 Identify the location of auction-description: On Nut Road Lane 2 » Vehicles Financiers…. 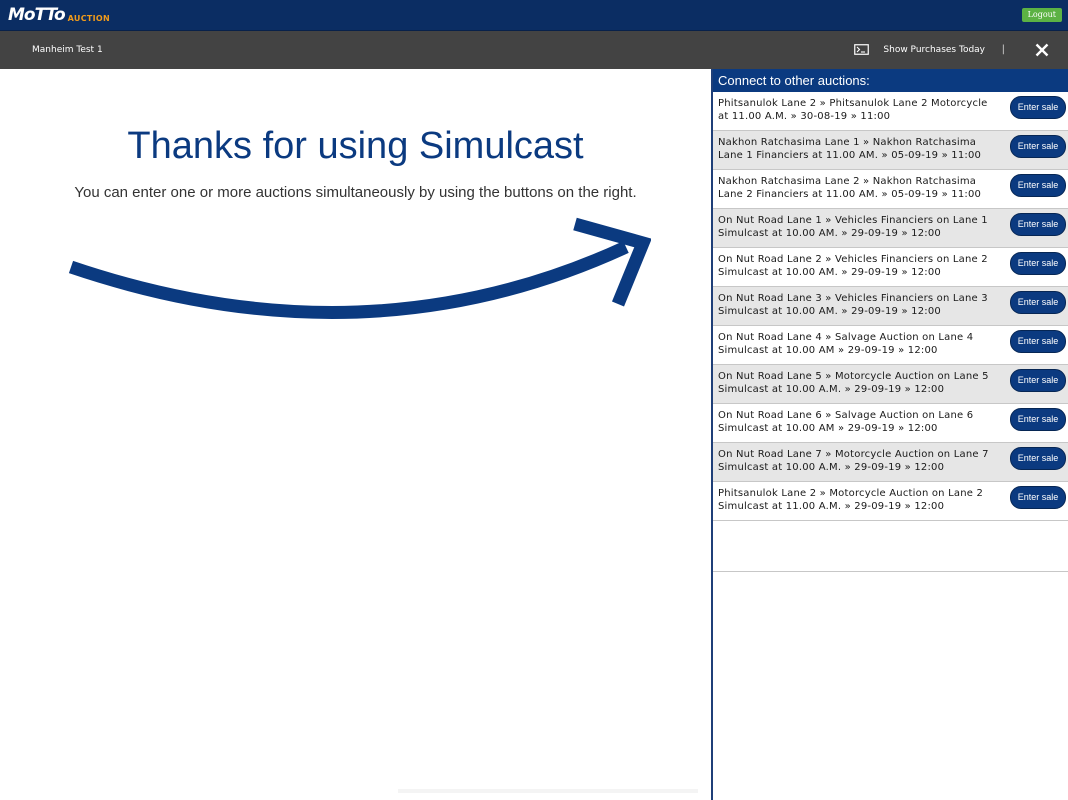
(863, 266).